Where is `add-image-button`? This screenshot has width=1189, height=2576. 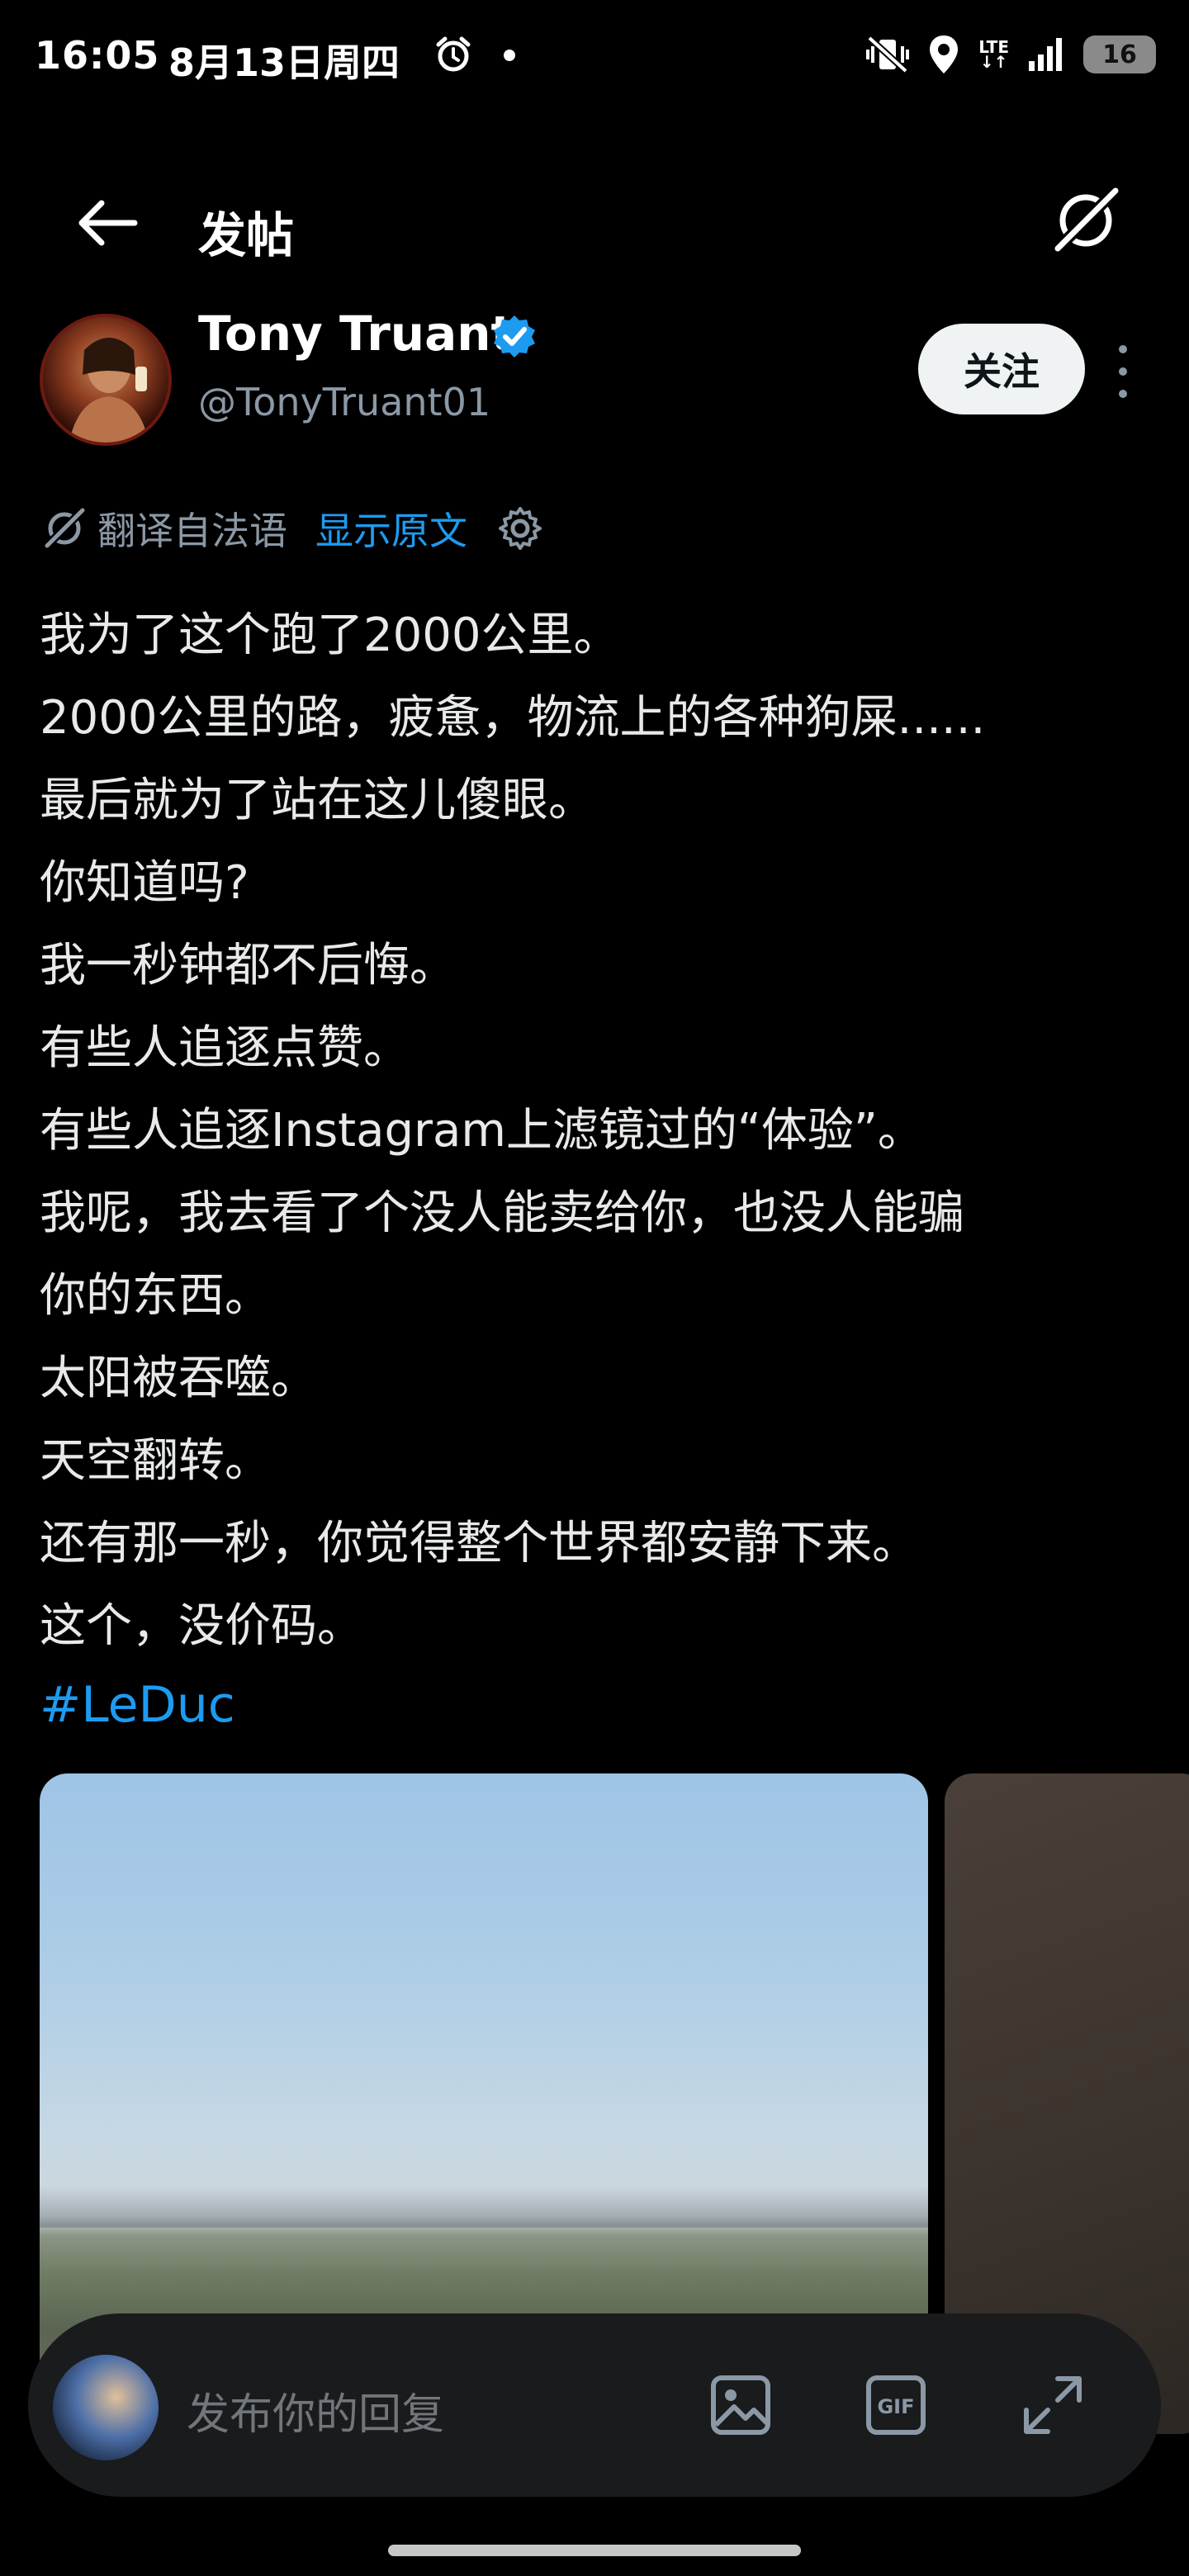 add-image-button is located at coordinates (740, 2405).